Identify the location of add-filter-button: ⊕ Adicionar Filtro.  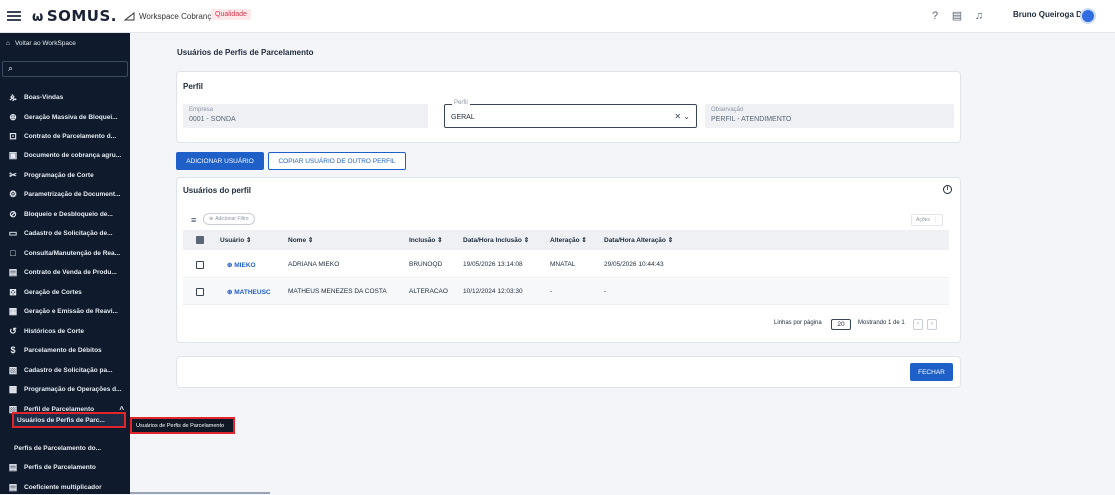
(229, 219).